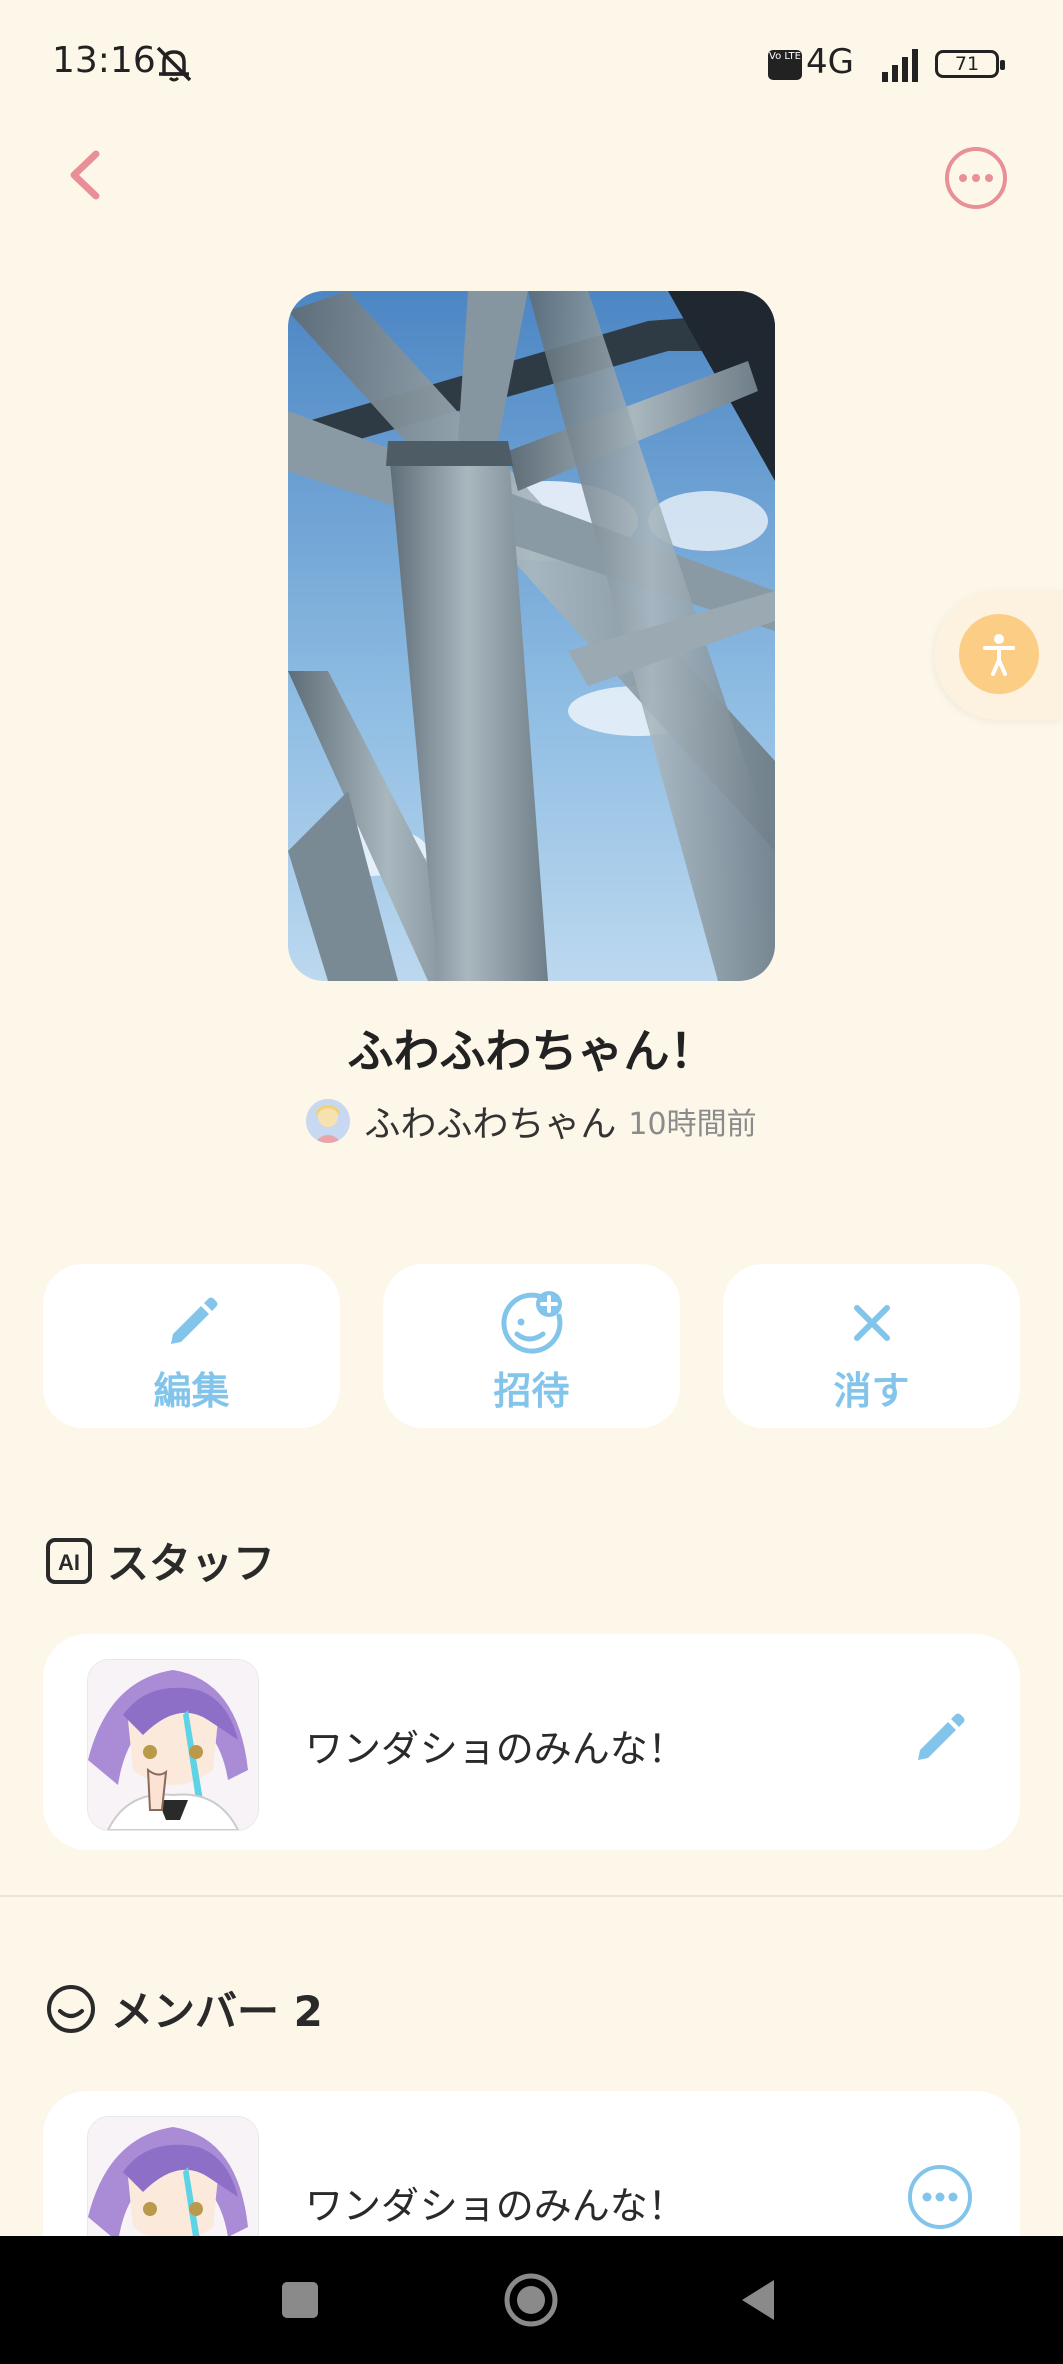 This screenshot has width=1063, height=2364. I want to click on staff-item: ワンダショのみんな！, so click(531, 1742).